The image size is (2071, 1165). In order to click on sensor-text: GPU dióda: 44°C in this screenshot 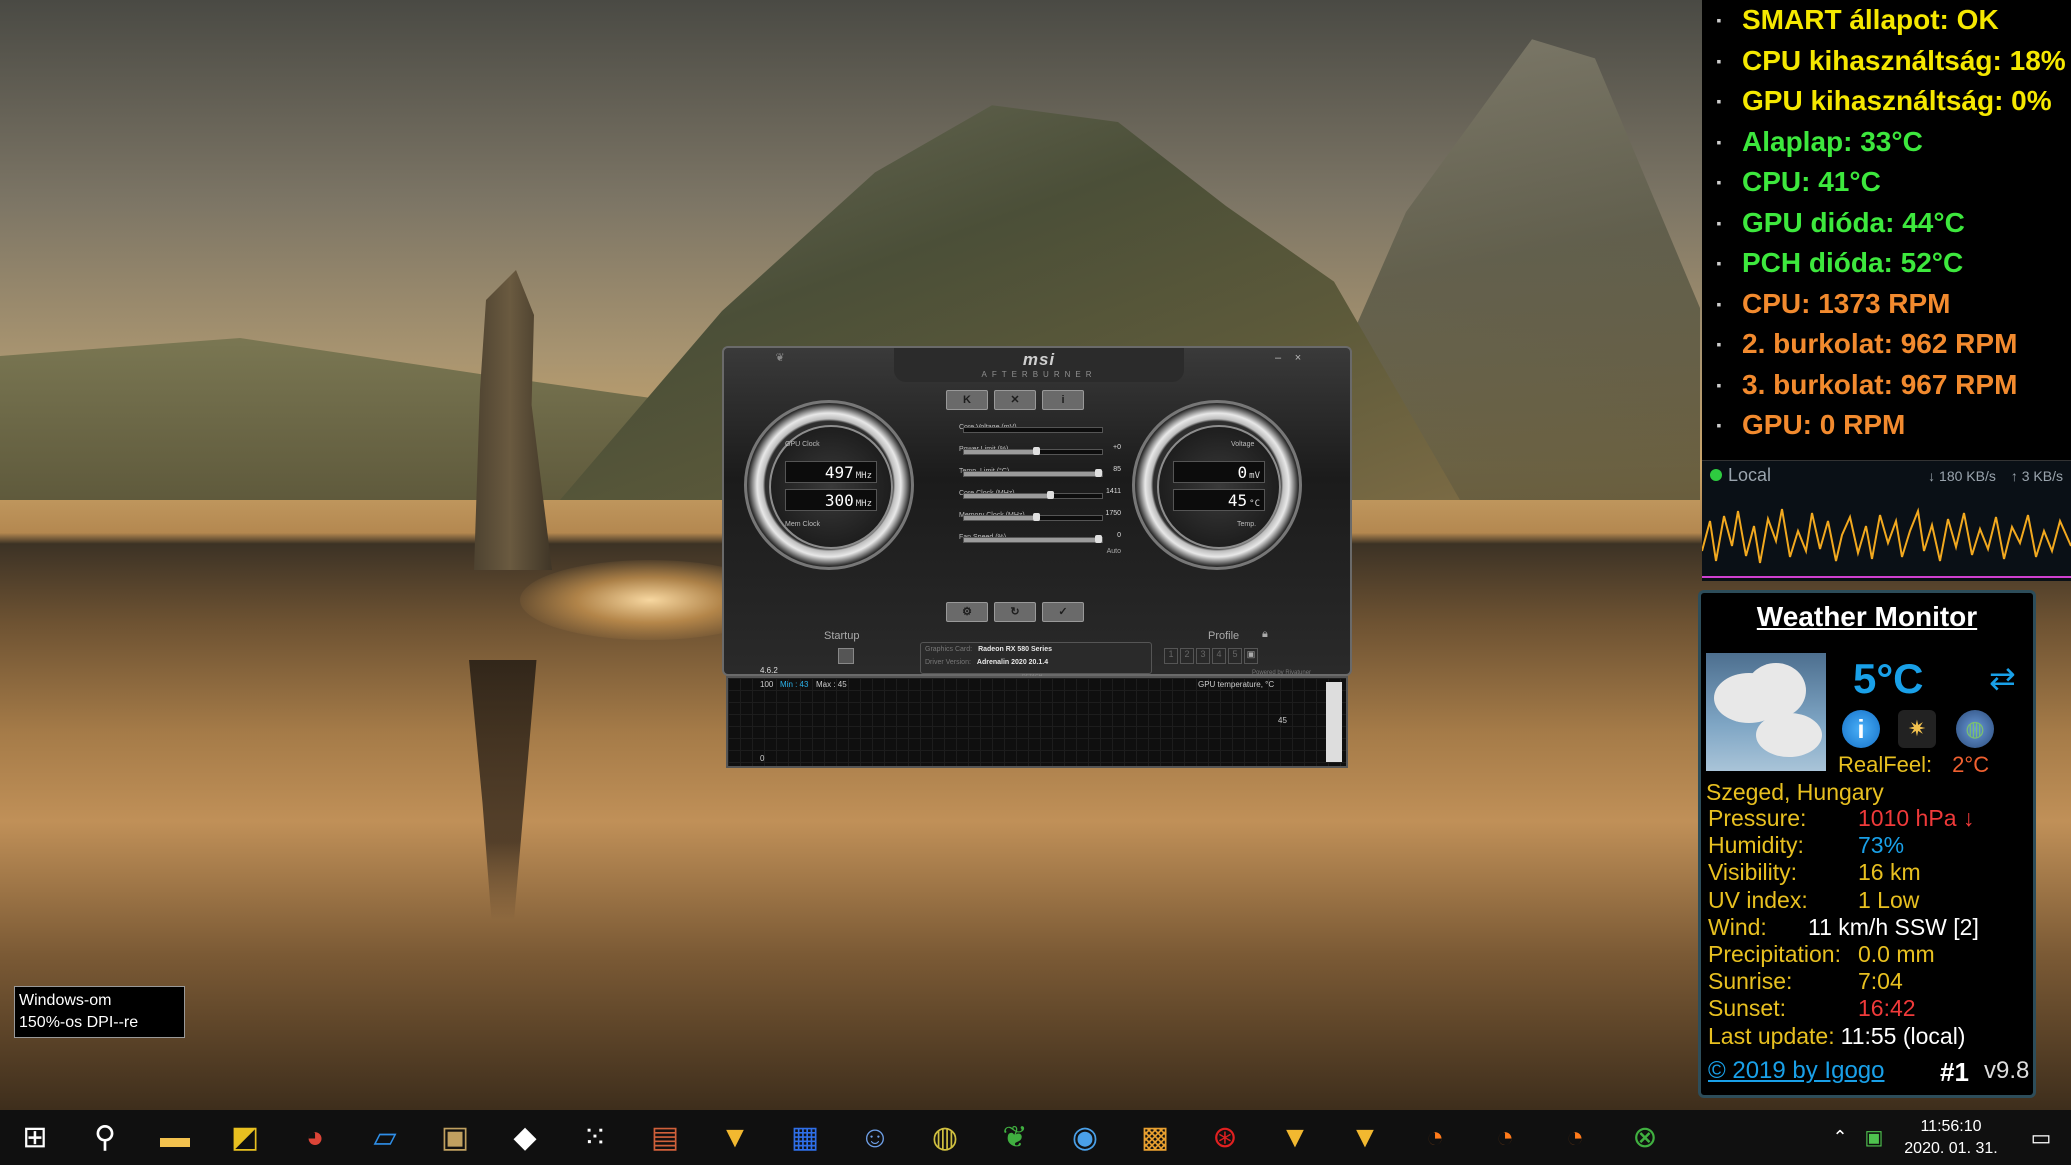, I will do `click(1853, 222)`.